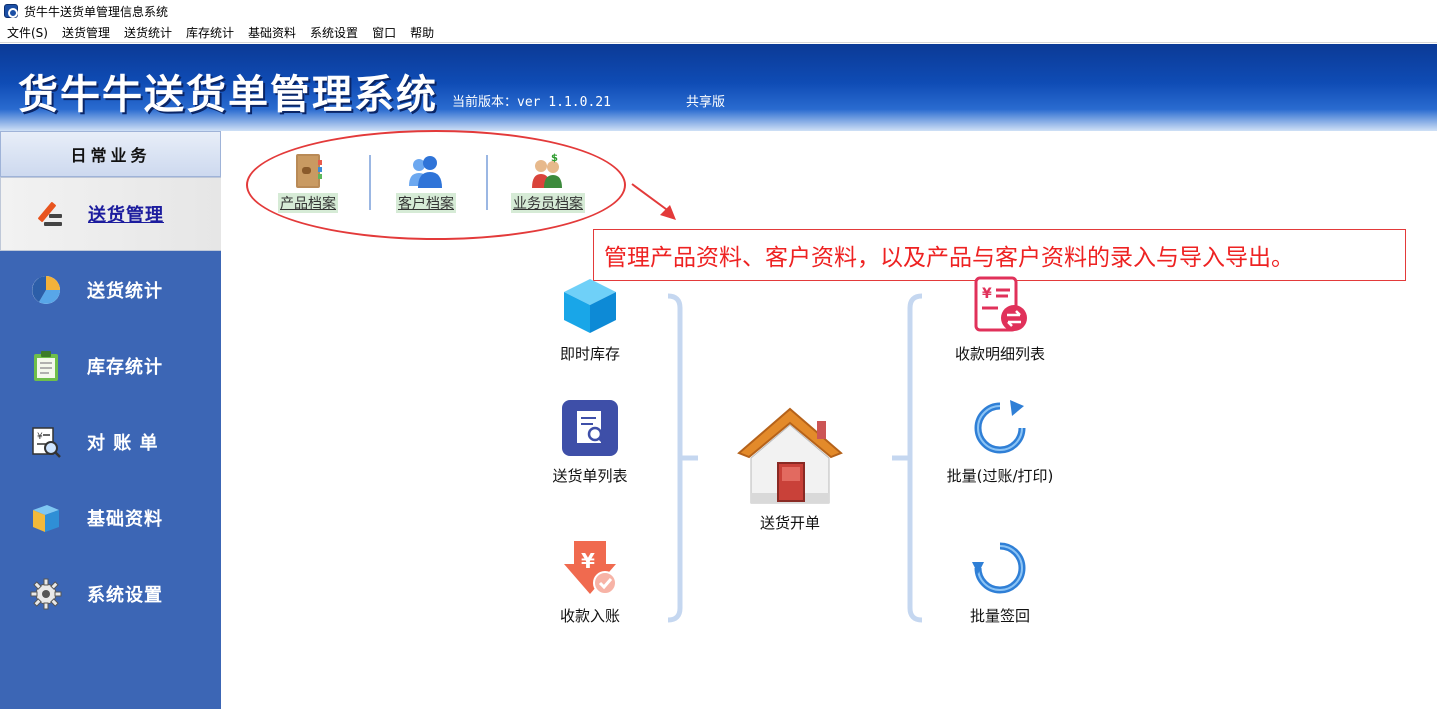  I want to click on sidebar-item-label: 送货管理, so click(126, 215).